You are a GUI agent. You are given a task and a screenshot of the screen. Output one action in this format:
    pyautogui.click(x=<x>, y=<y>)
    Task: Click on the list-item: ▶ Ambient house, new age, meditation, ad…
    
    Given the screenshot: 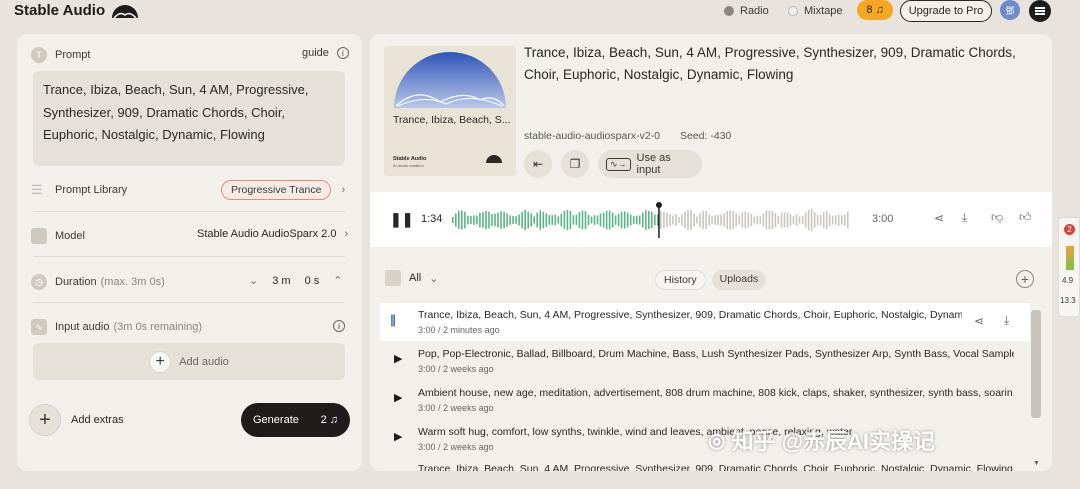 What is the action you would take?
    pyautogui.click(x=705, y=400)
    